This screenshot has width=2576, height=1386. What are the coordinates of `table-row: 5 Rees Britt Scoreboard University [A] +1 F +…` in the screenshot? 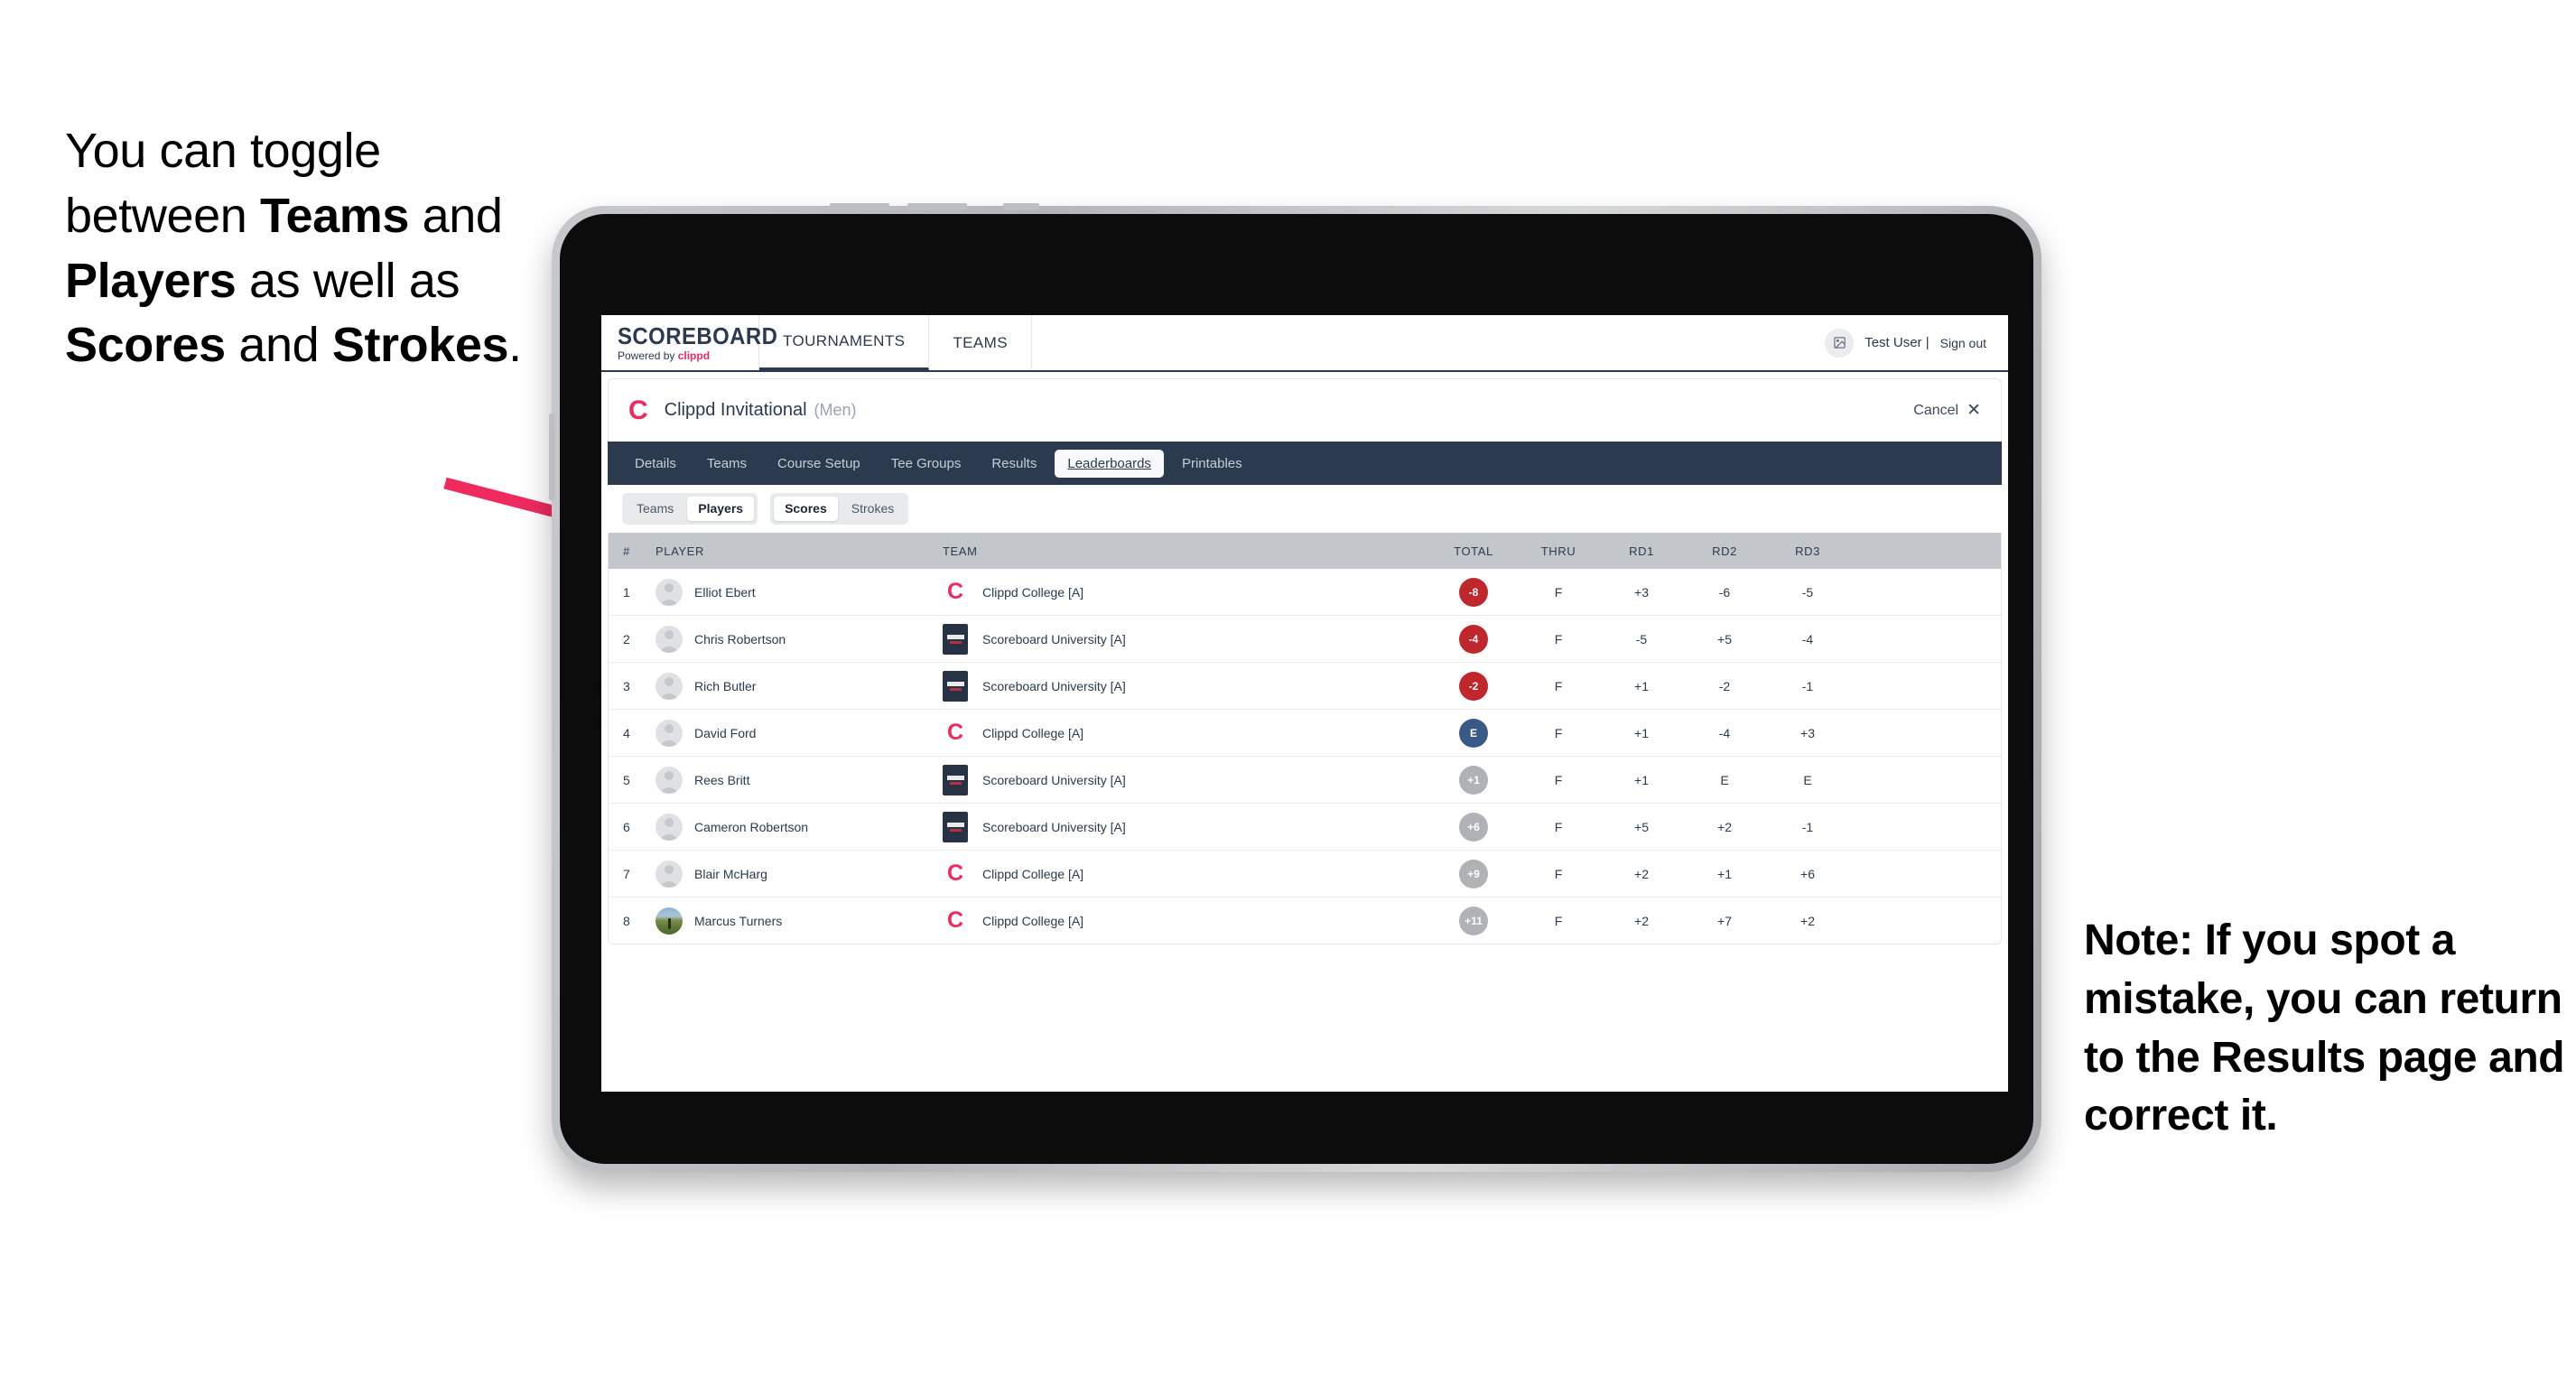 It's located at (1305, 779).